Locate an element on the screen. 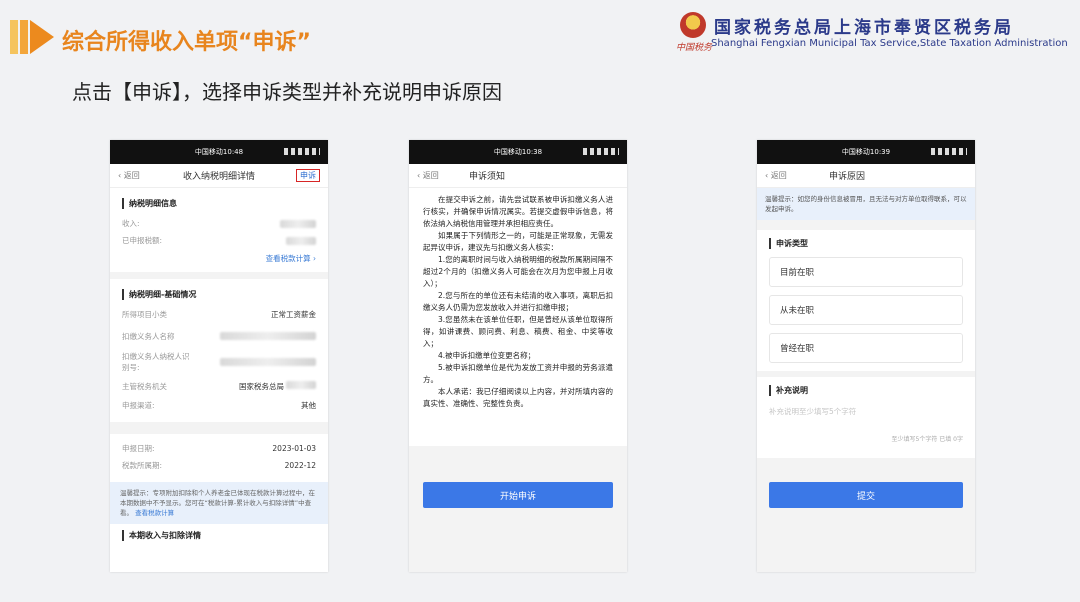 The width and height of the screenshot is (1080, 602). view-tax-calc-link: 查看税款计算 › is located at coordinates (219, 258).